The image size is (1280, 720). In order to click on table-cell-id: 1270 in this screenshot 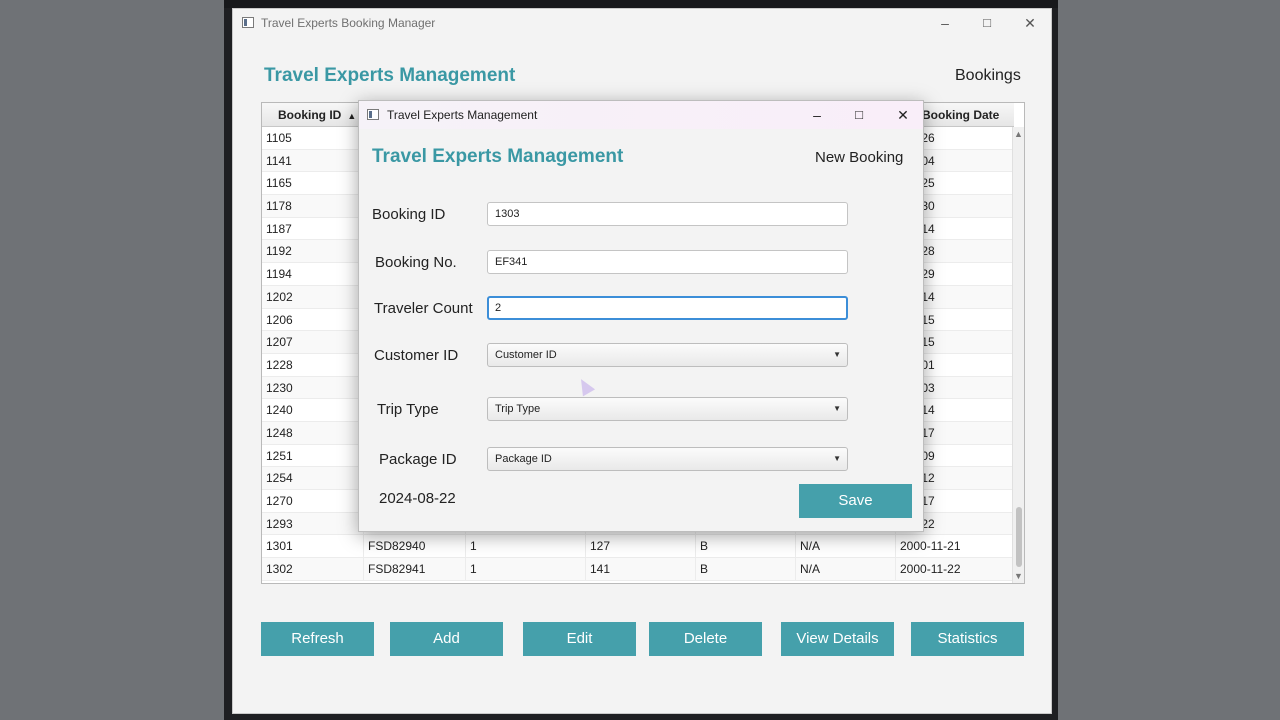, I will do `click(313, 501)`.